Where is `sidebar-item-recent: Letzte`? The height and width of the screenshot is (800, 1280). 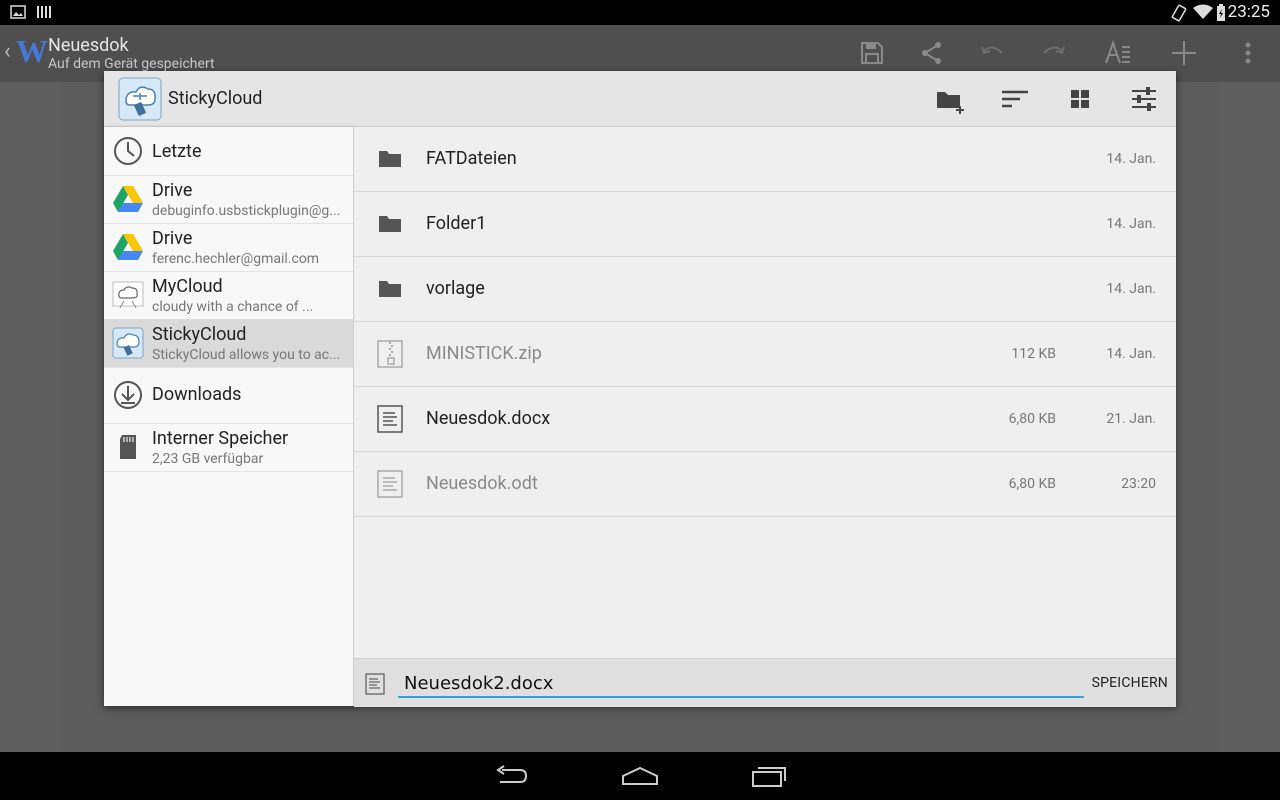
sidebar-item-recent: Letzte is located at coordinates (228, 151).